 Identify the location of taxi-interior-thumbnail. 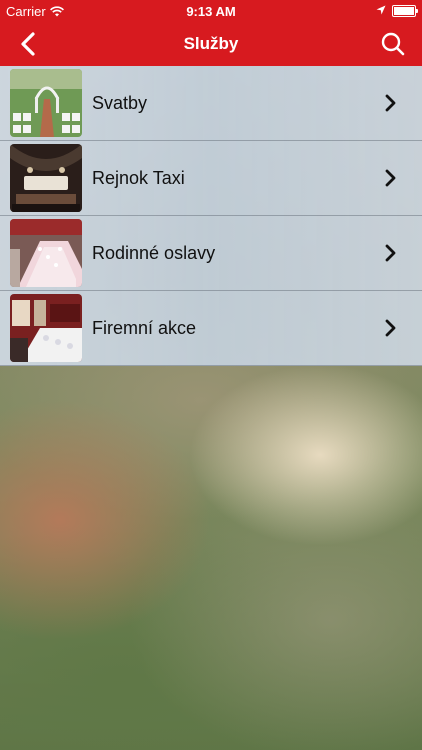
(46, 178).